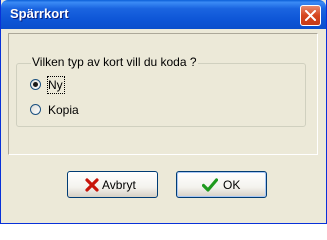 Image resolution: width=327 pixels, height=240 pixels. I want to click on radio-button-ny, so click(35, 84).